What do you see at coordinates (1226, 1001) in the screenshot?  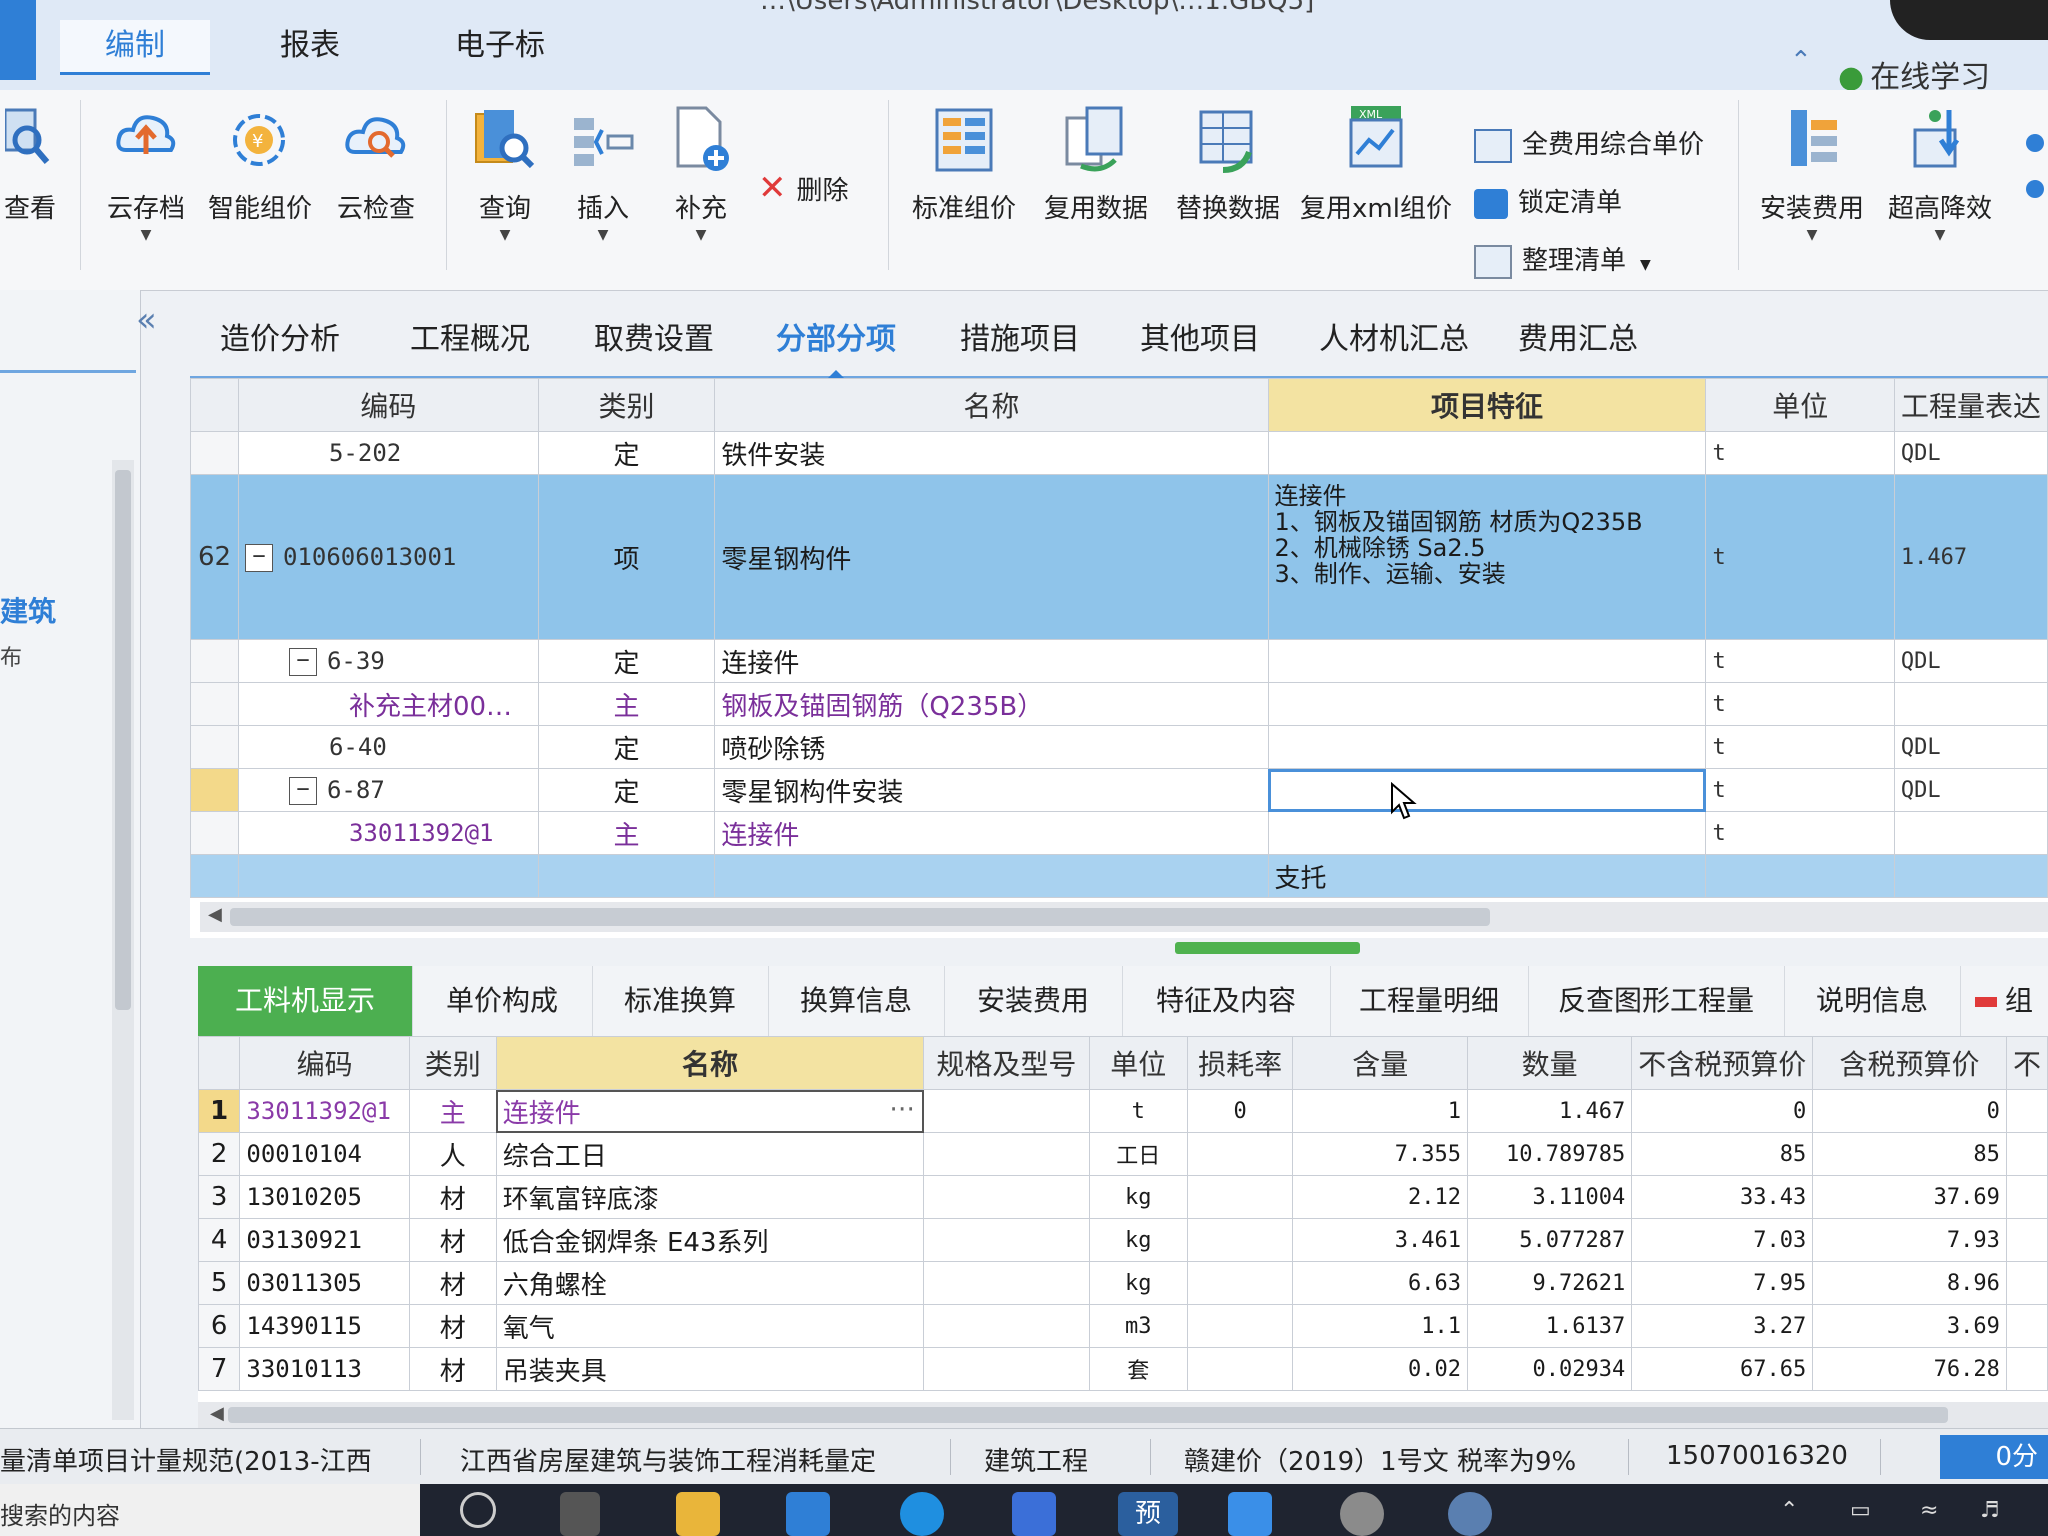 I see `tab-features-content: 特征及内容` at bounding box center [1226, 1001].